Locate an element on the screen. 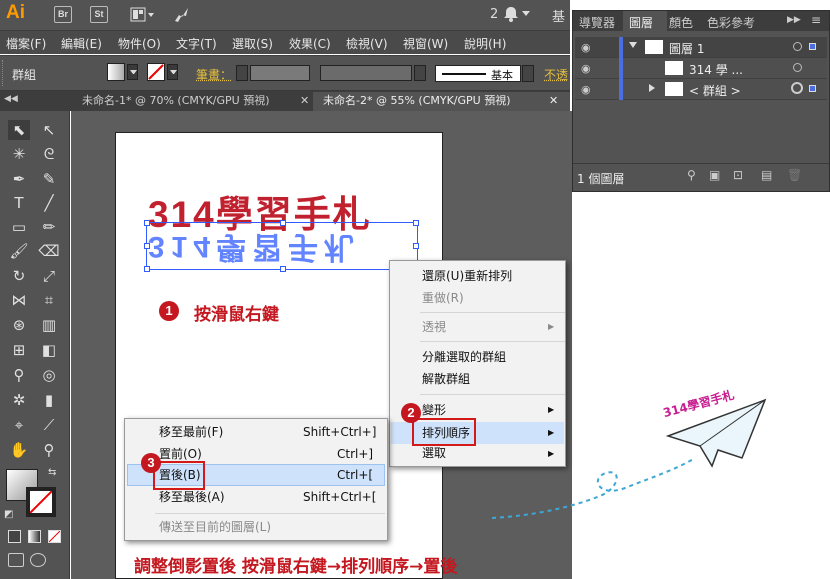 The width and height of the screenshot is (830, 579). fill-swatch is located at coordinates (116, 72).